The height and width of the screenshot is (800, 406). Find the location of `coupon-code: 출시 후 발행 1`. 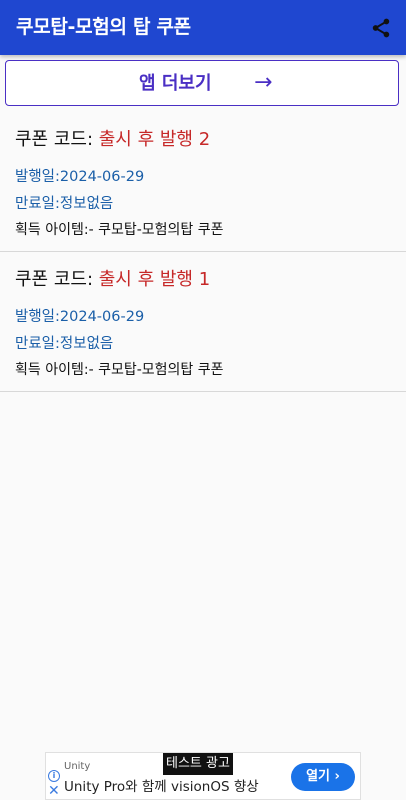

coupon-code: 출시 후 발행 1 is located at coordinates (154, 279).